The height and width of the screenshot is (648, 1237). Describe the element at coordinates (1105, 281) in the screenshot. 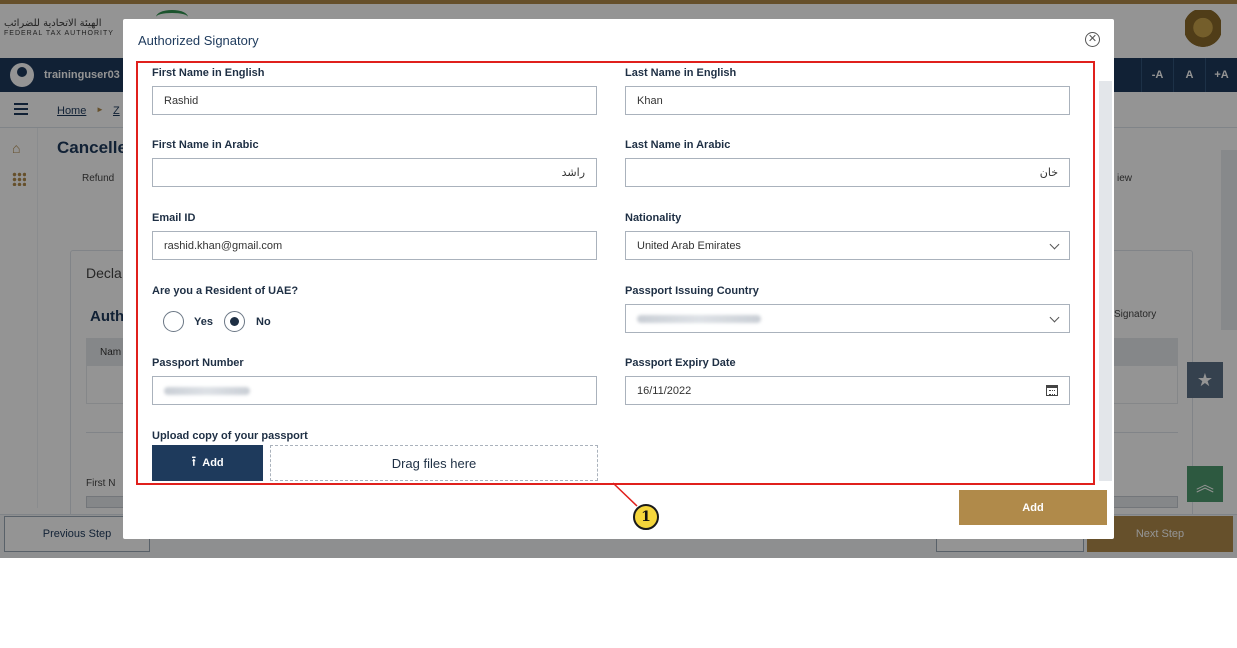

I see `dialog-scrollbar` at that location.